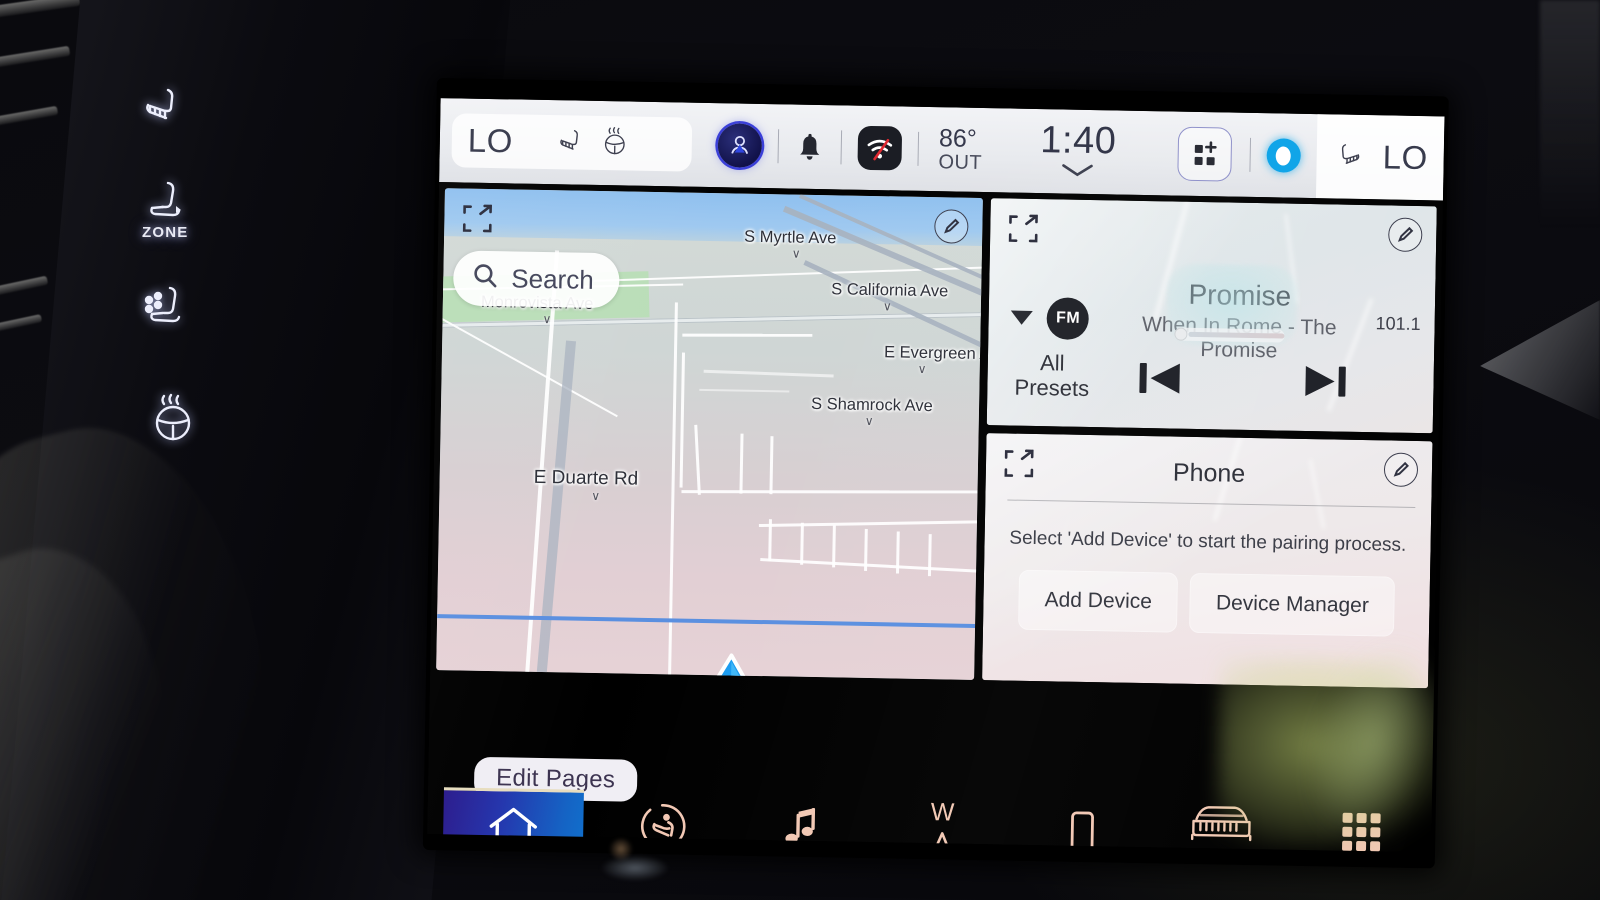 This screenshot has height=900, width=1600. I want to click on phone-actions: Add Device Device Manager, so click(1206, 603).